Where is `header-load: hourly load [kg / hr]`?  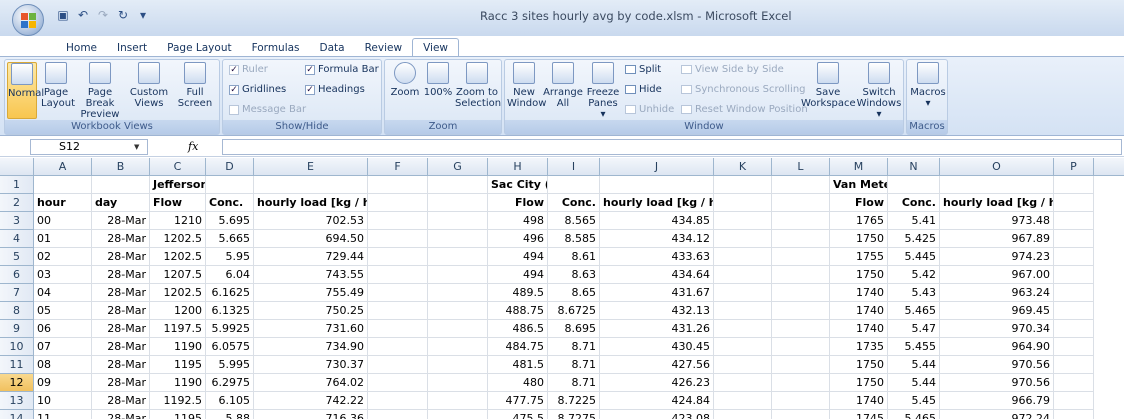
header-load: hourly load [kg / hr] is located at coordinates (997, 203).